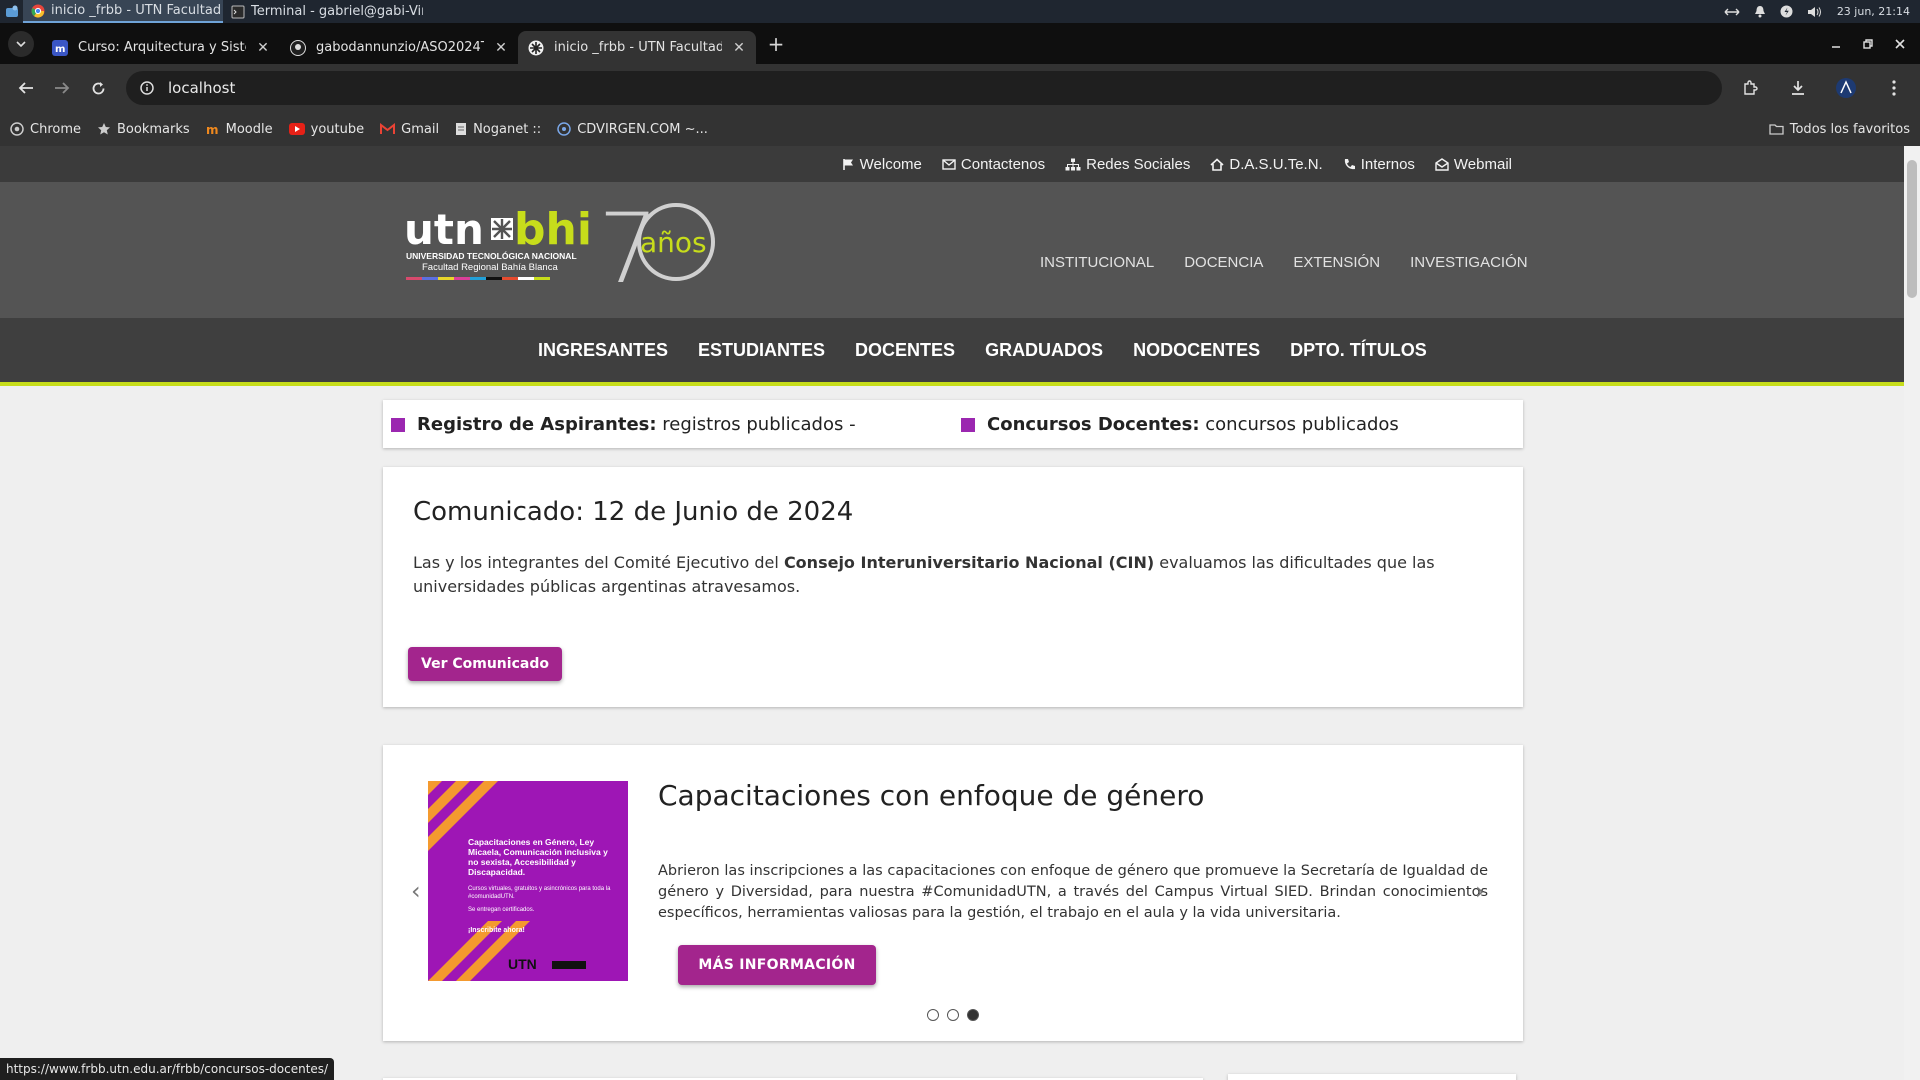 This screenshot has height=1080, width=1920. I want to click on address-bar: localhost, so click(924, 88).